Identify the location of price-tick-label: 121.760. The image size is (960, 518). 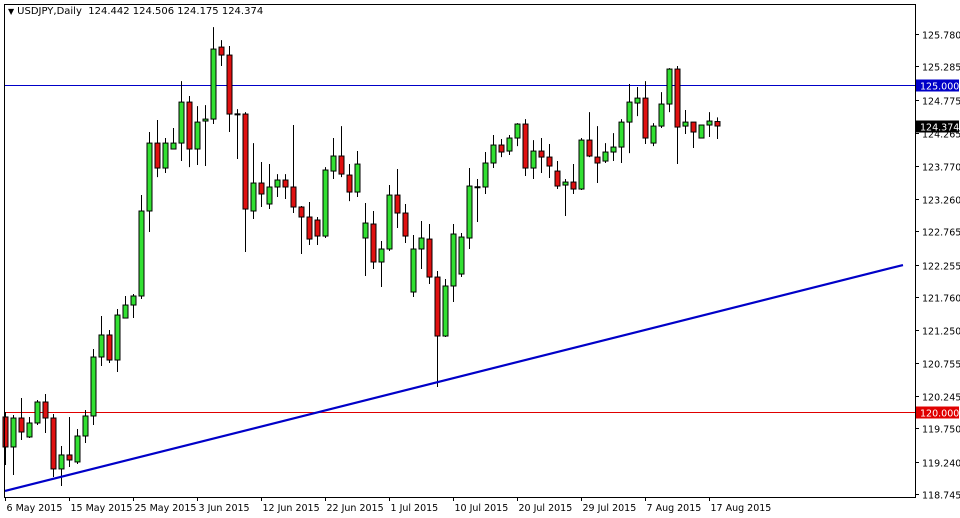
(941, 299).